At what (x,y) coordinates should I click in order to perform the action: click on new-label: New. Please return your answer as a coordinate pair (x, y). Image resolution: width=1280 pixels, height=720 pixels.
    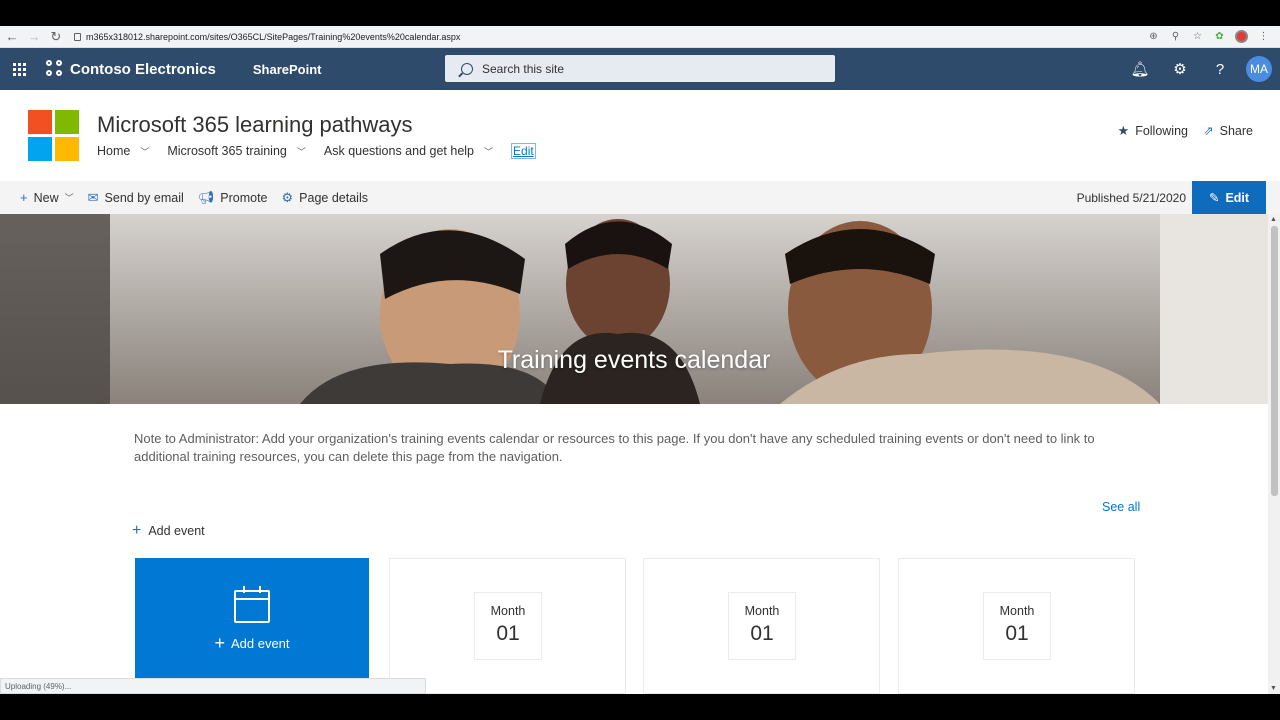
    Looking at the image, I should click on (46, 197).